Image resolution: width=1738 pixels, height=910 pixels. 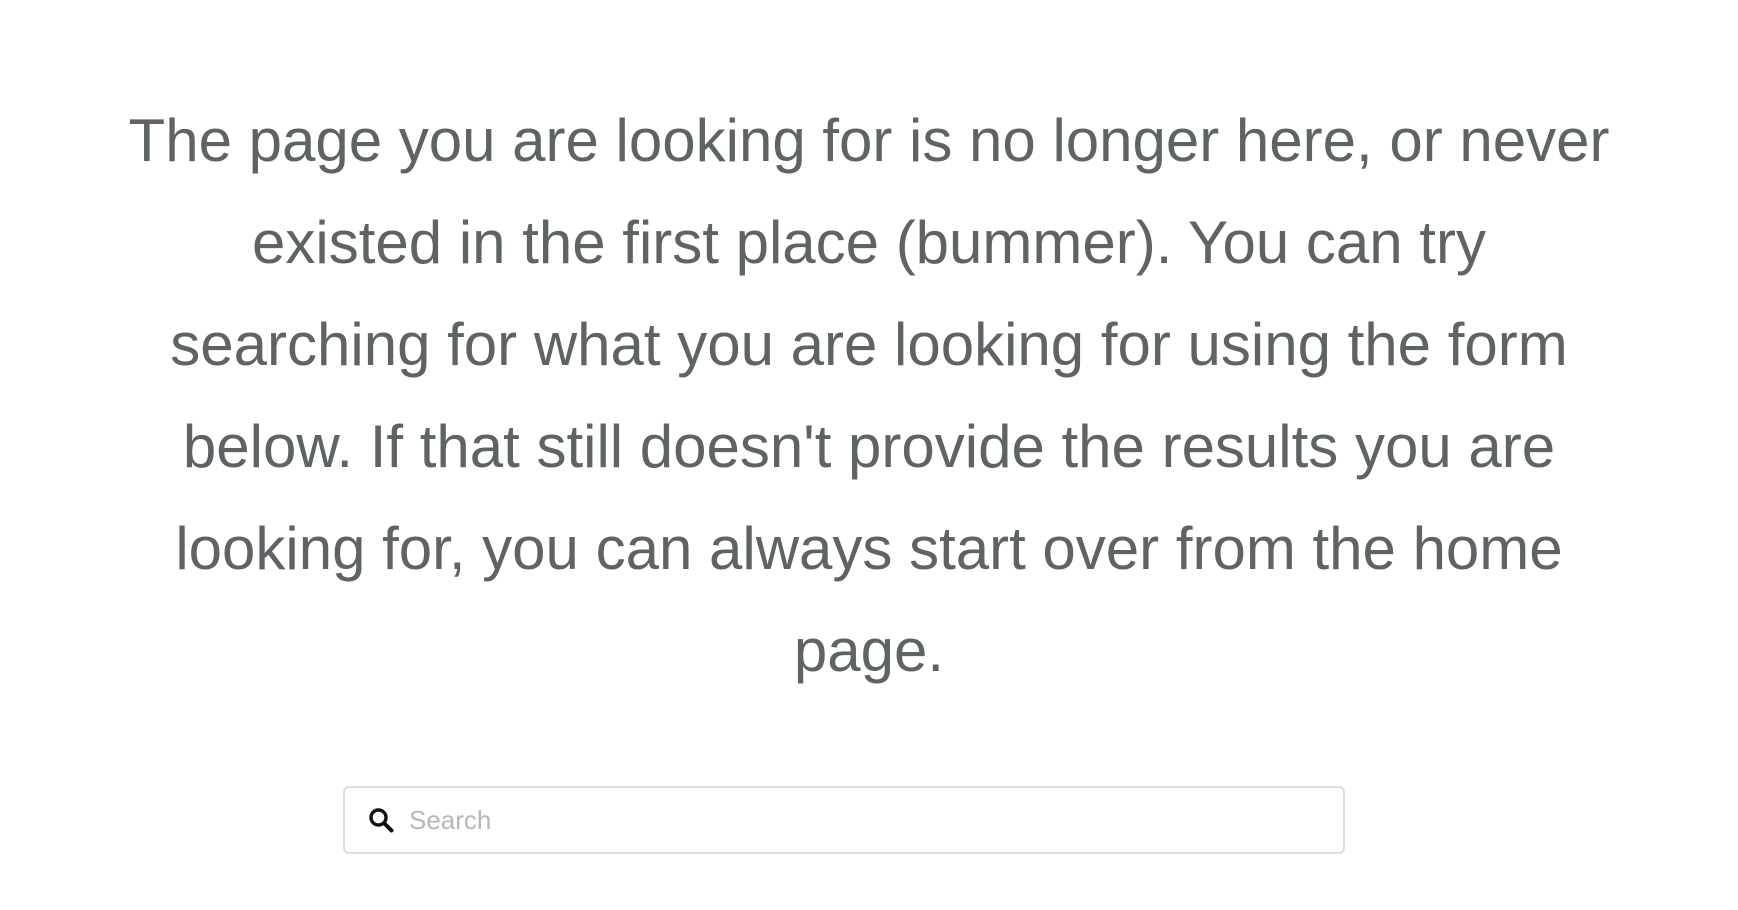 I want to click on search-icon, so click(x=381, y=820).